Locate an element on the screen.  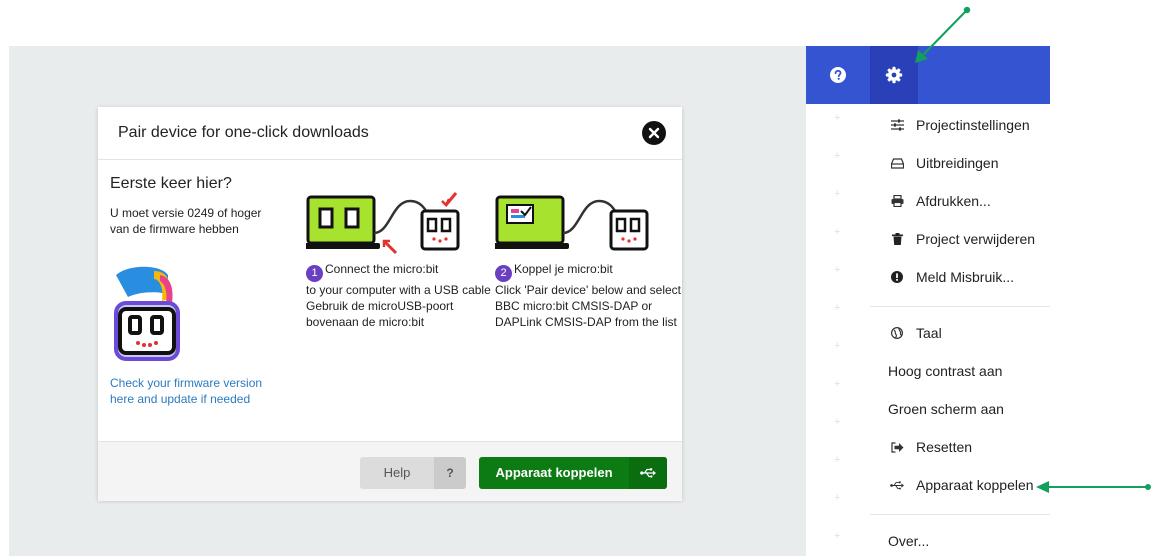
dialog-header: Pair device for one-click downloads is located at coordinates (390, 133).